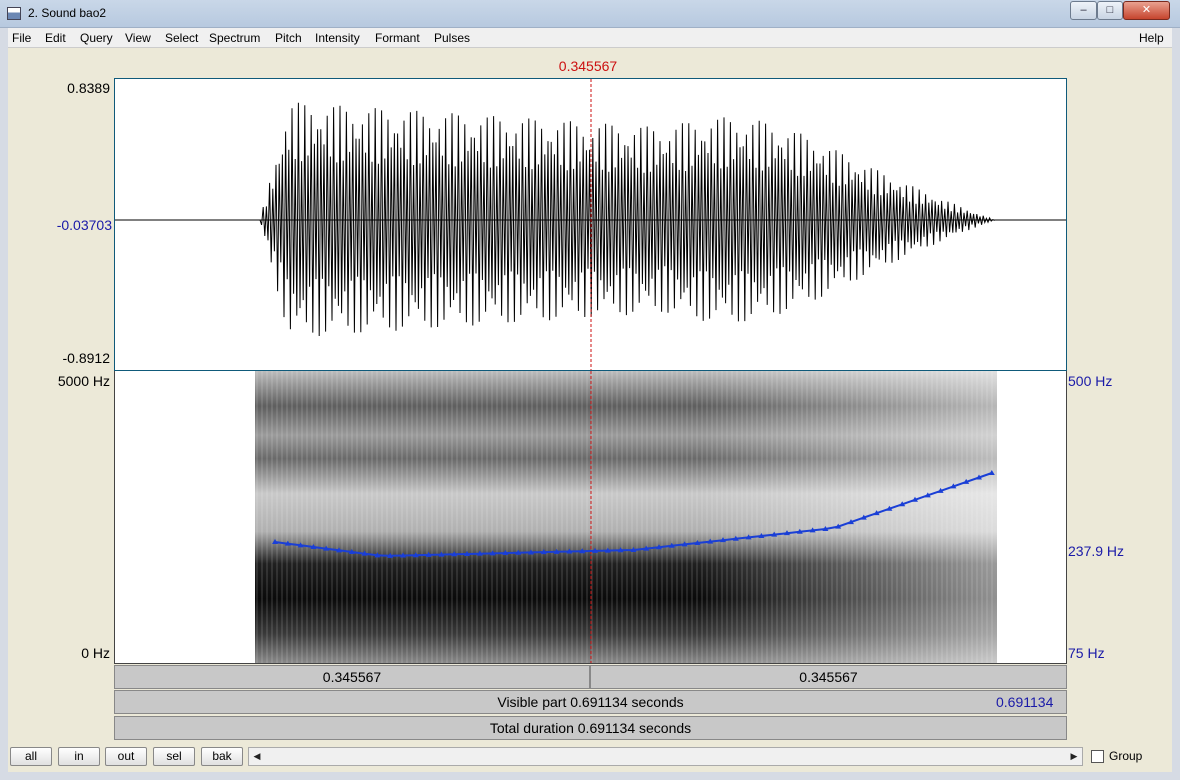 Image resolution: width=1180 pixels, height=780 pixels. Describe the element at coordinates (86, 358) in the screenshot. I see `waveform-ymin-label: -0.8912` at that location.